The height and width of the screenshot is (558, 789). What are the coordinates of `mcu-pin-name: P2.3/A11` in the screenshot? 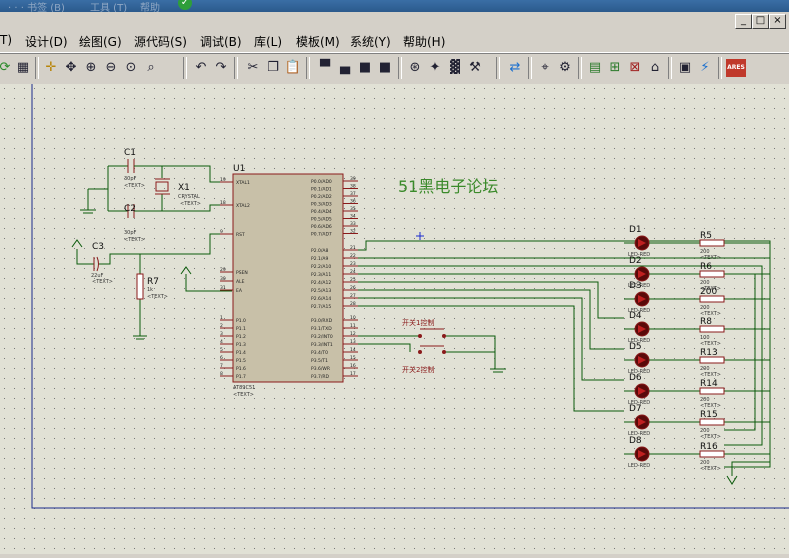 It's located at (321, 275).